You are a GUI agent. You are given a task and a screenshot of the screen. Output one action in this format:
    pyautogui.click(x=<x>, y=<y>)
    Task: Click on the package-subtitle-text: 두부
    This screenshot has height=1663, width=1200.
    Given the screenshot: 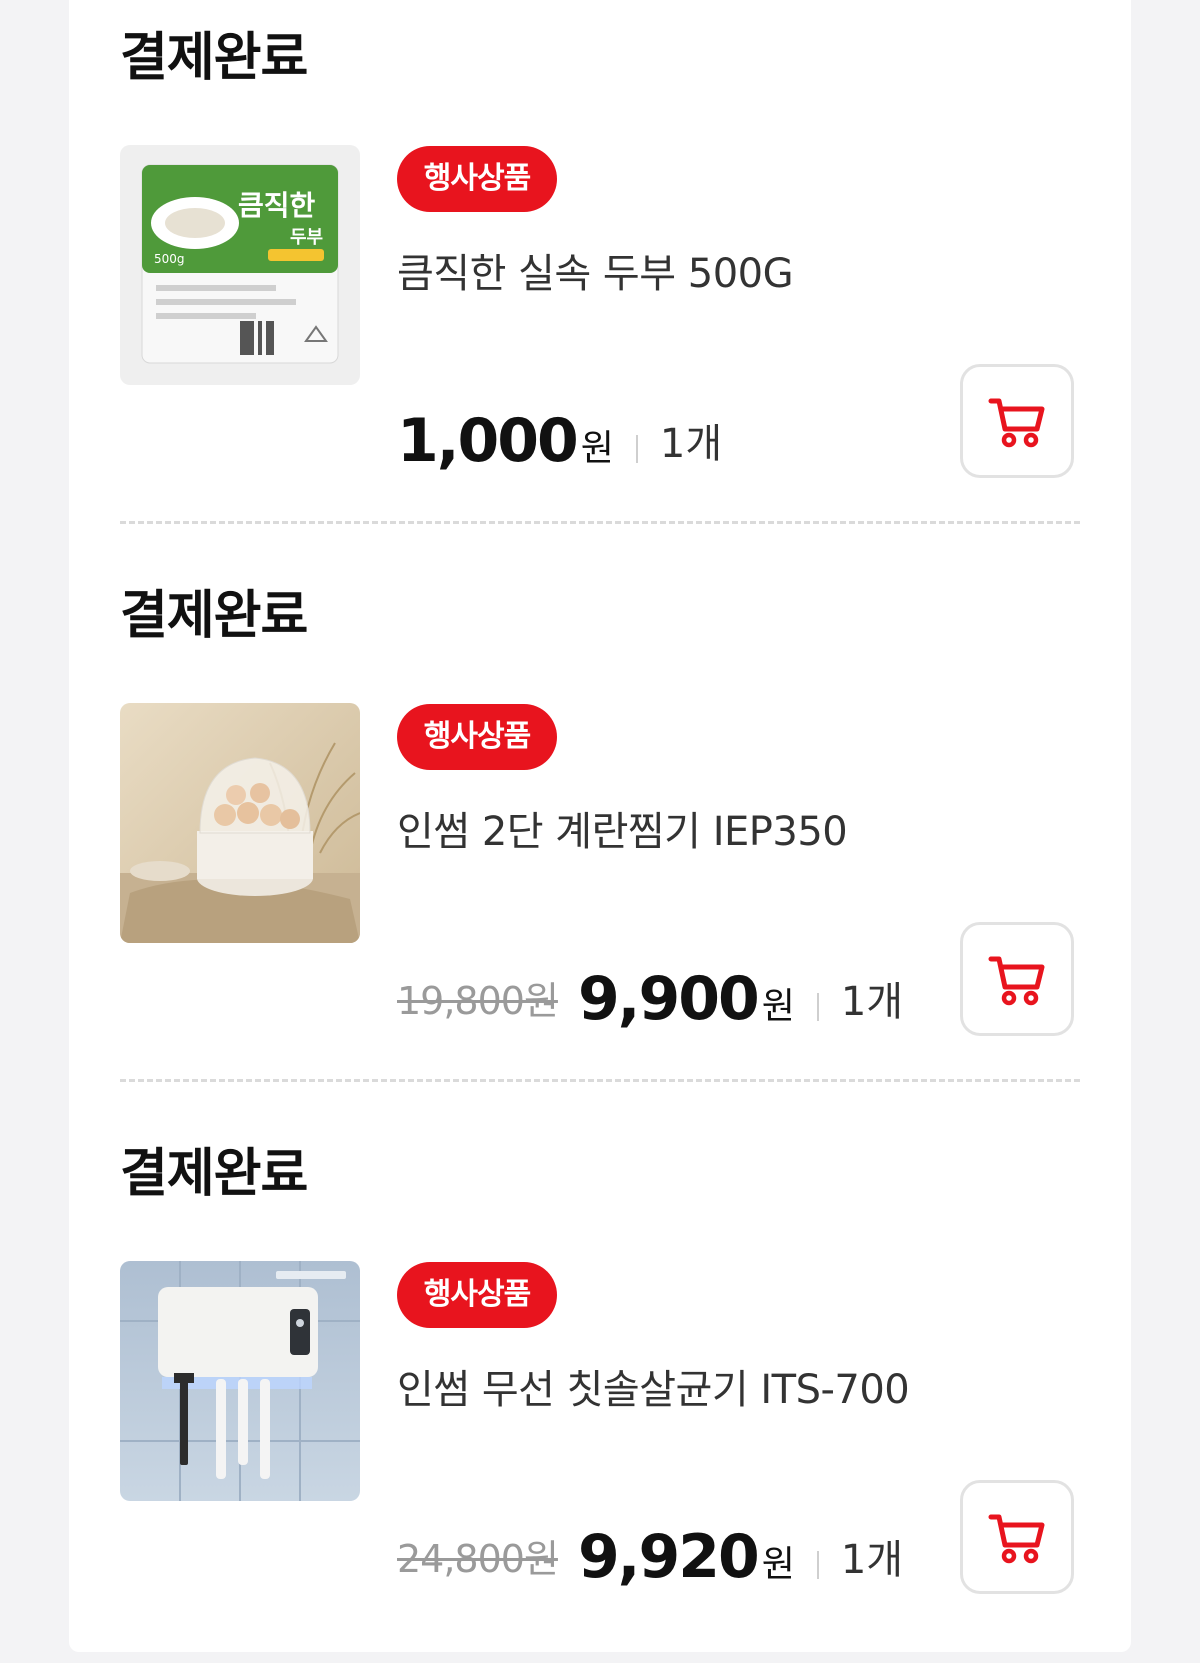 What is the action you would take?
    pyautogui.click(x=306, y=237)
    